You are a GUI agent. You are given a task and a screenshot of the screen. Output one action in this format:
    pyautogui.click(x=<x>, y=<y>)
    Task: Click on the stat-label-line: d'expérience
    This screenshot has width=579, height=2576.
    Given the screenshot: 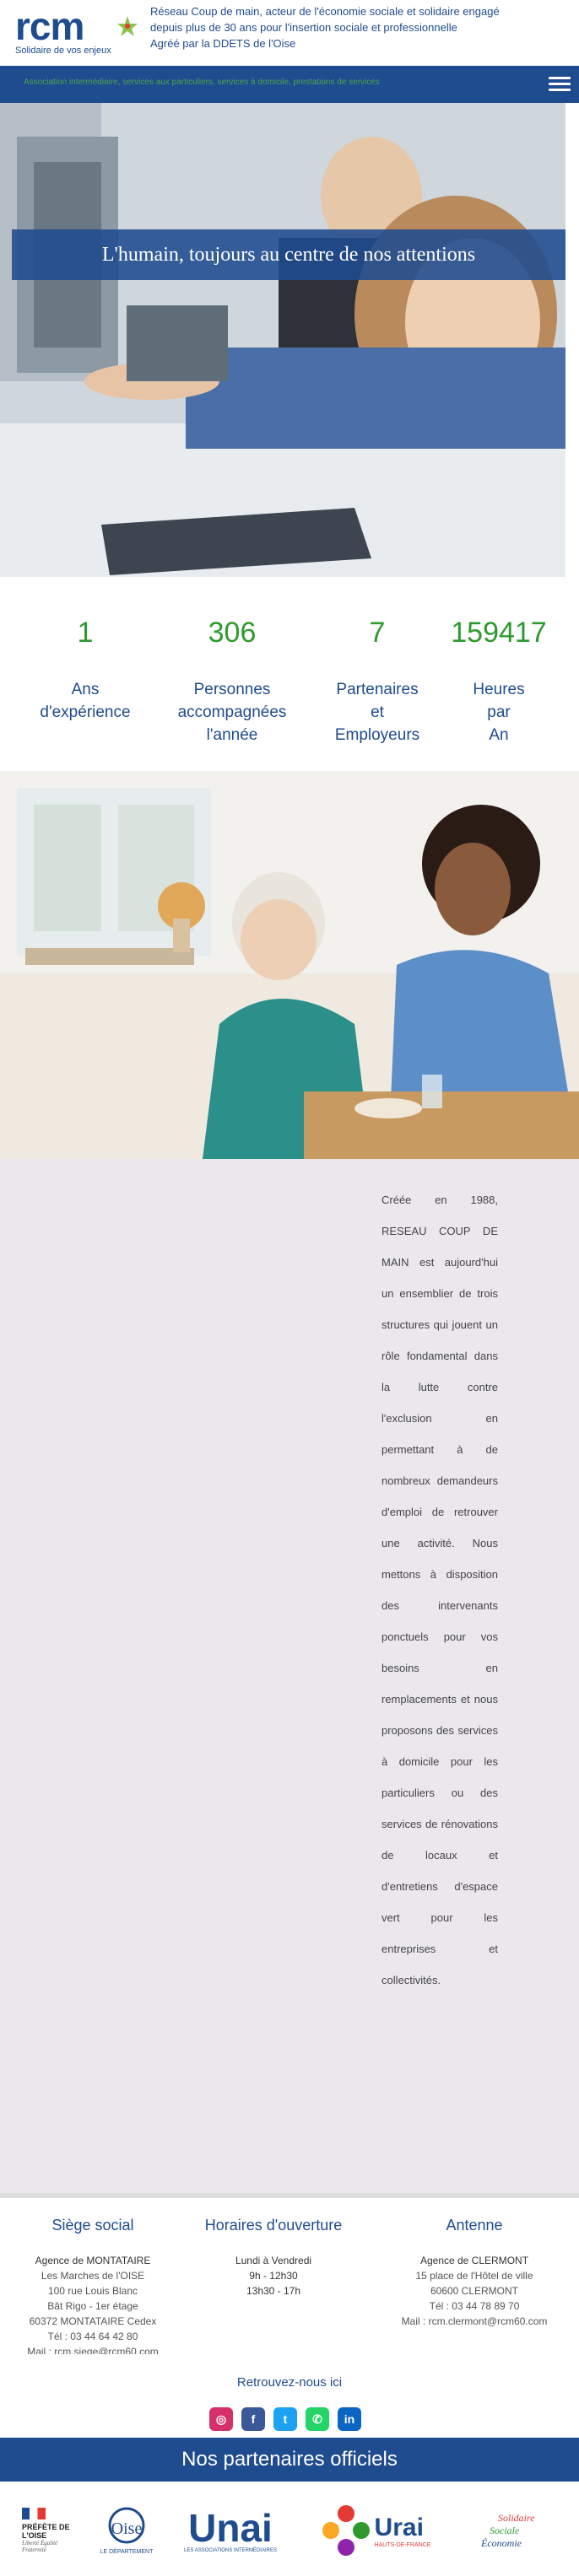 What is the action you would take?
    pyautogui.click(x=85, y=712)
    